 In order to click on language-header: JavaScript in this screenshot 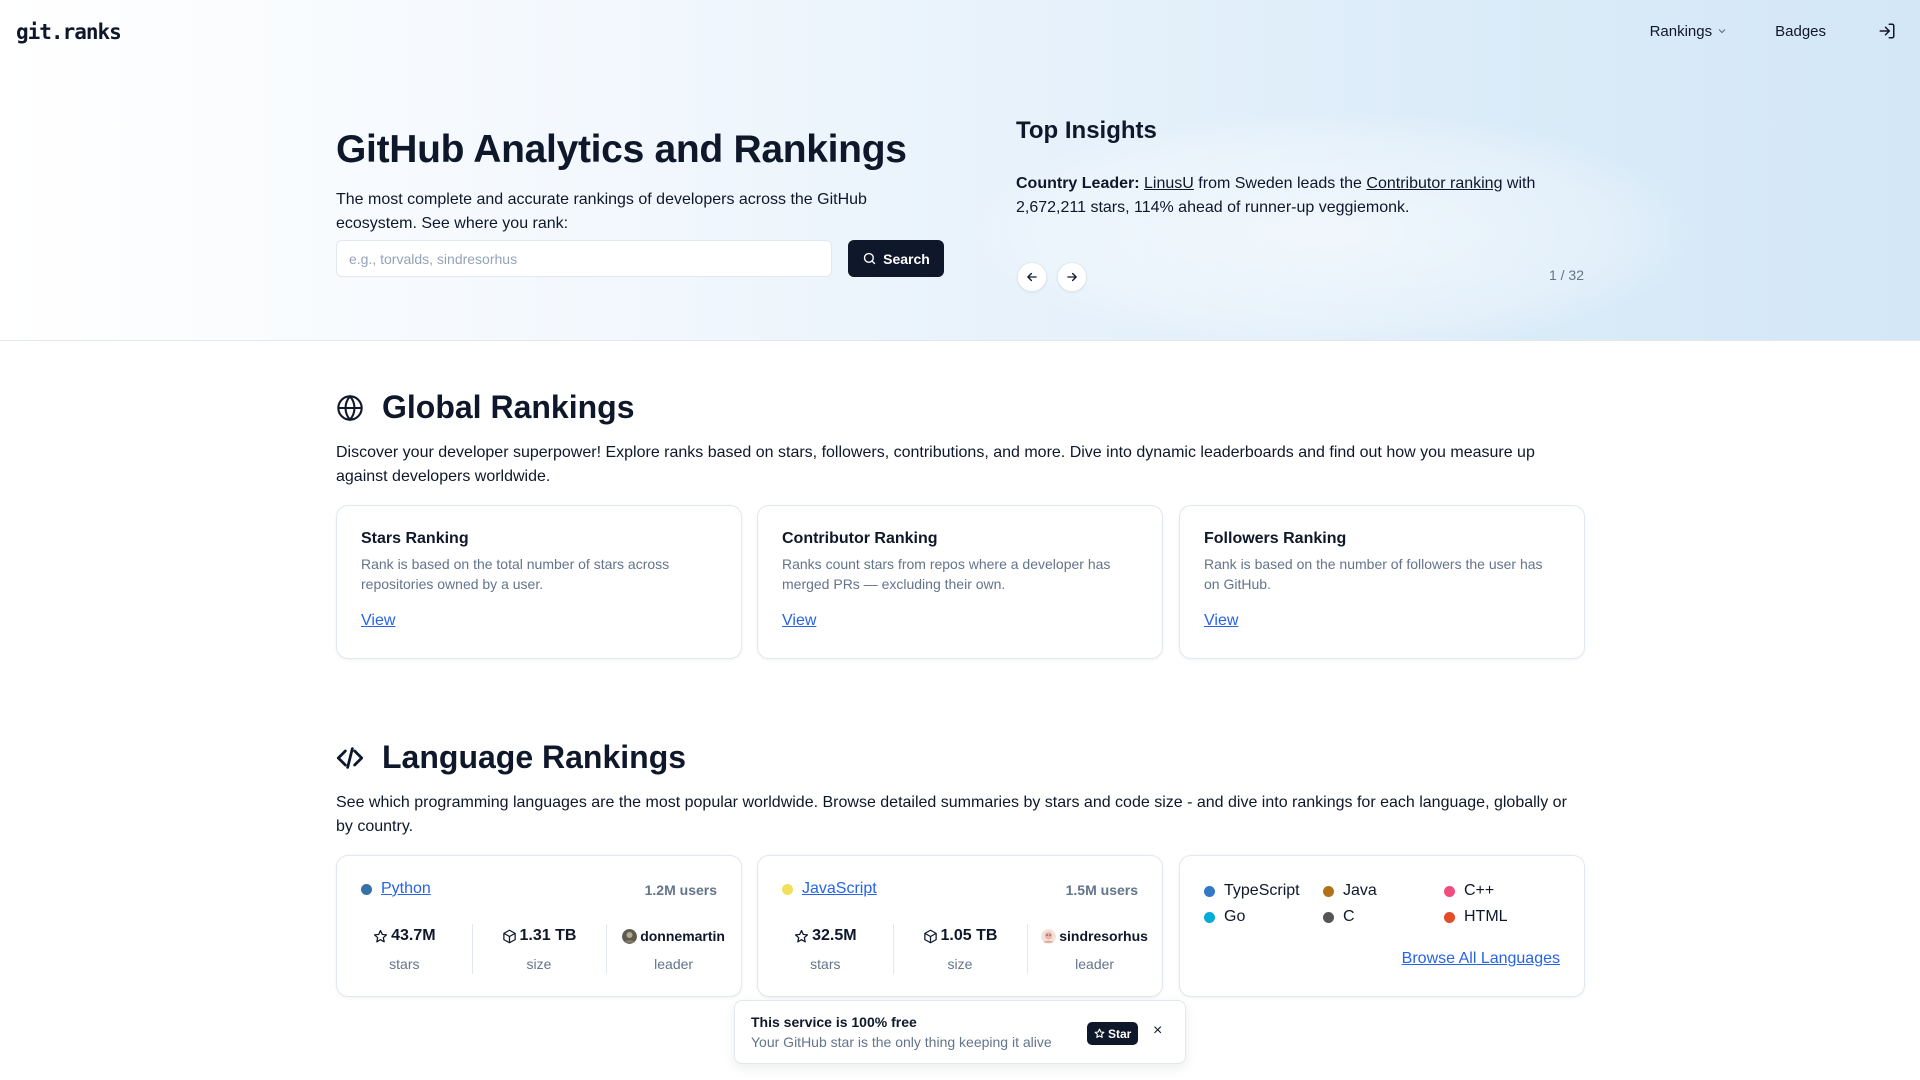, I will do `click(829, 889)`.